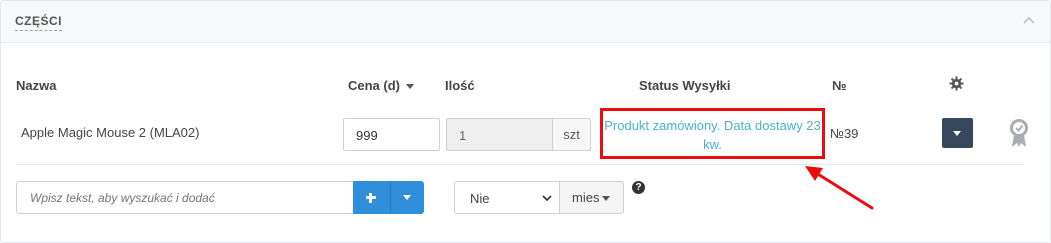  I want to click on chevron-down-icon, so click(547, 198).